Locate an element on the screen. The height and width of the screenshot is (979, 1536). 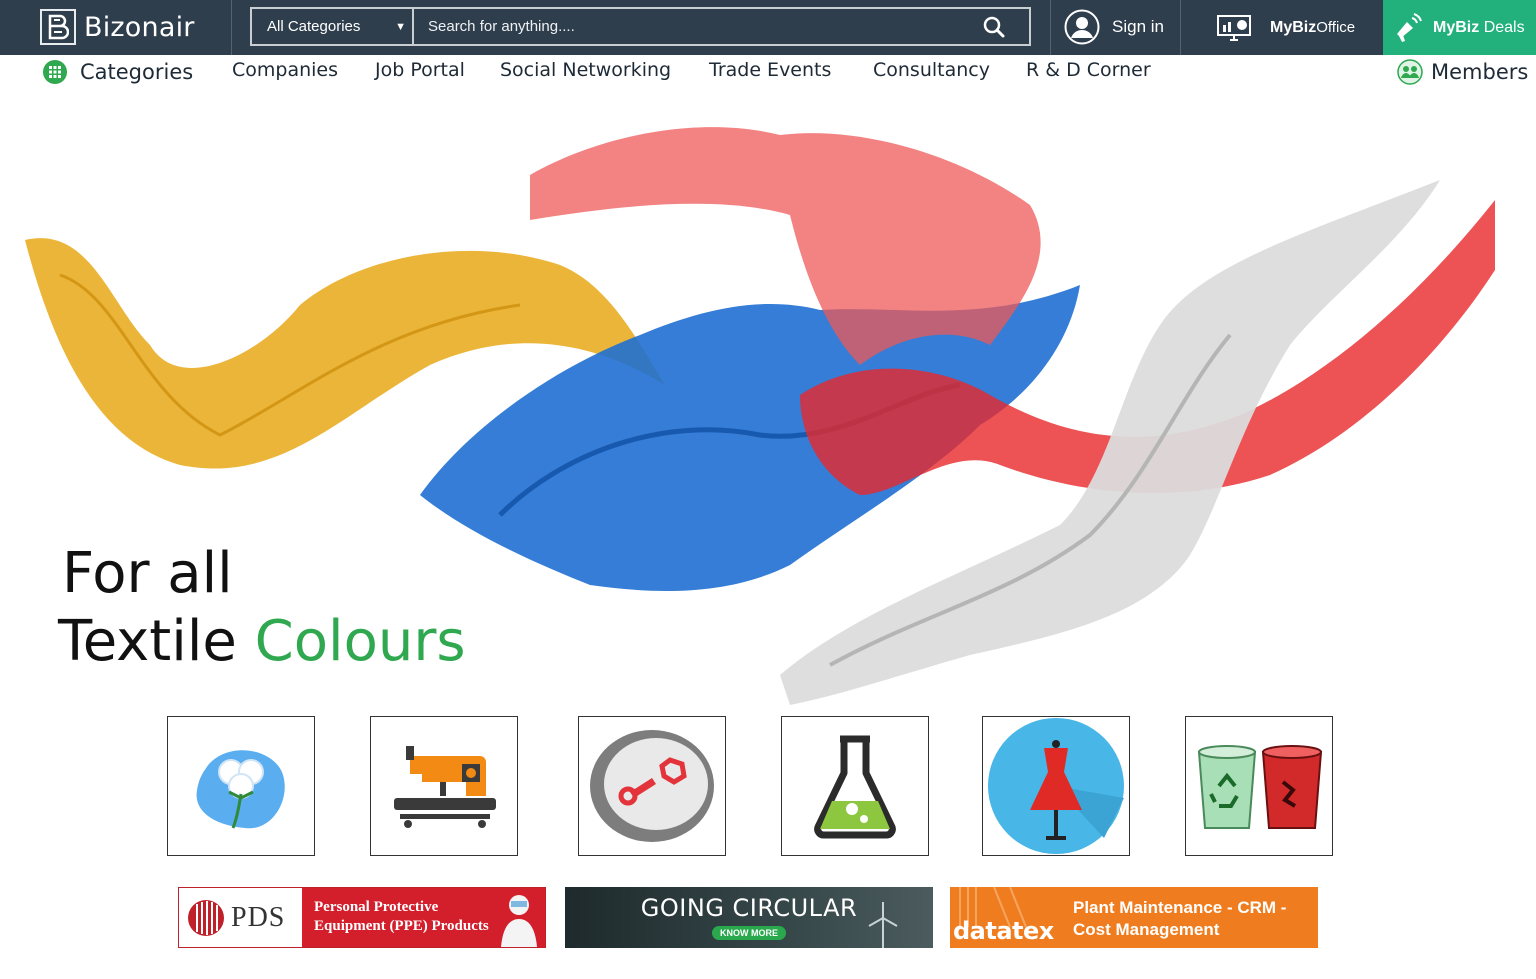
brand-logo: Bizonair is located at coordinates (117, 27).